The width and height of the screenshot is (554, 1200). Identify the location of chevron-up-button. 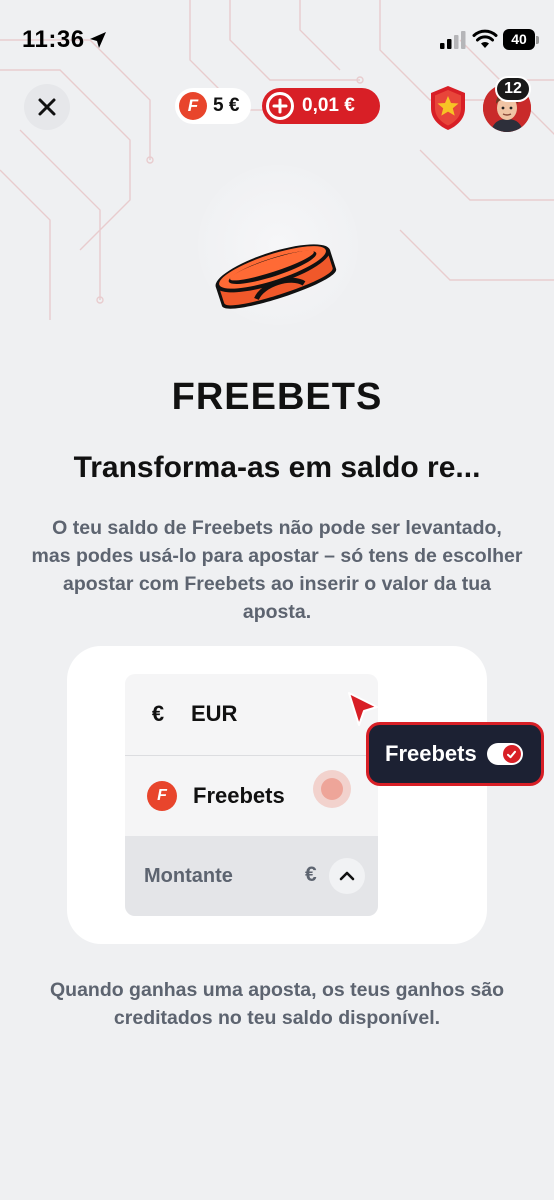
(347, 876).